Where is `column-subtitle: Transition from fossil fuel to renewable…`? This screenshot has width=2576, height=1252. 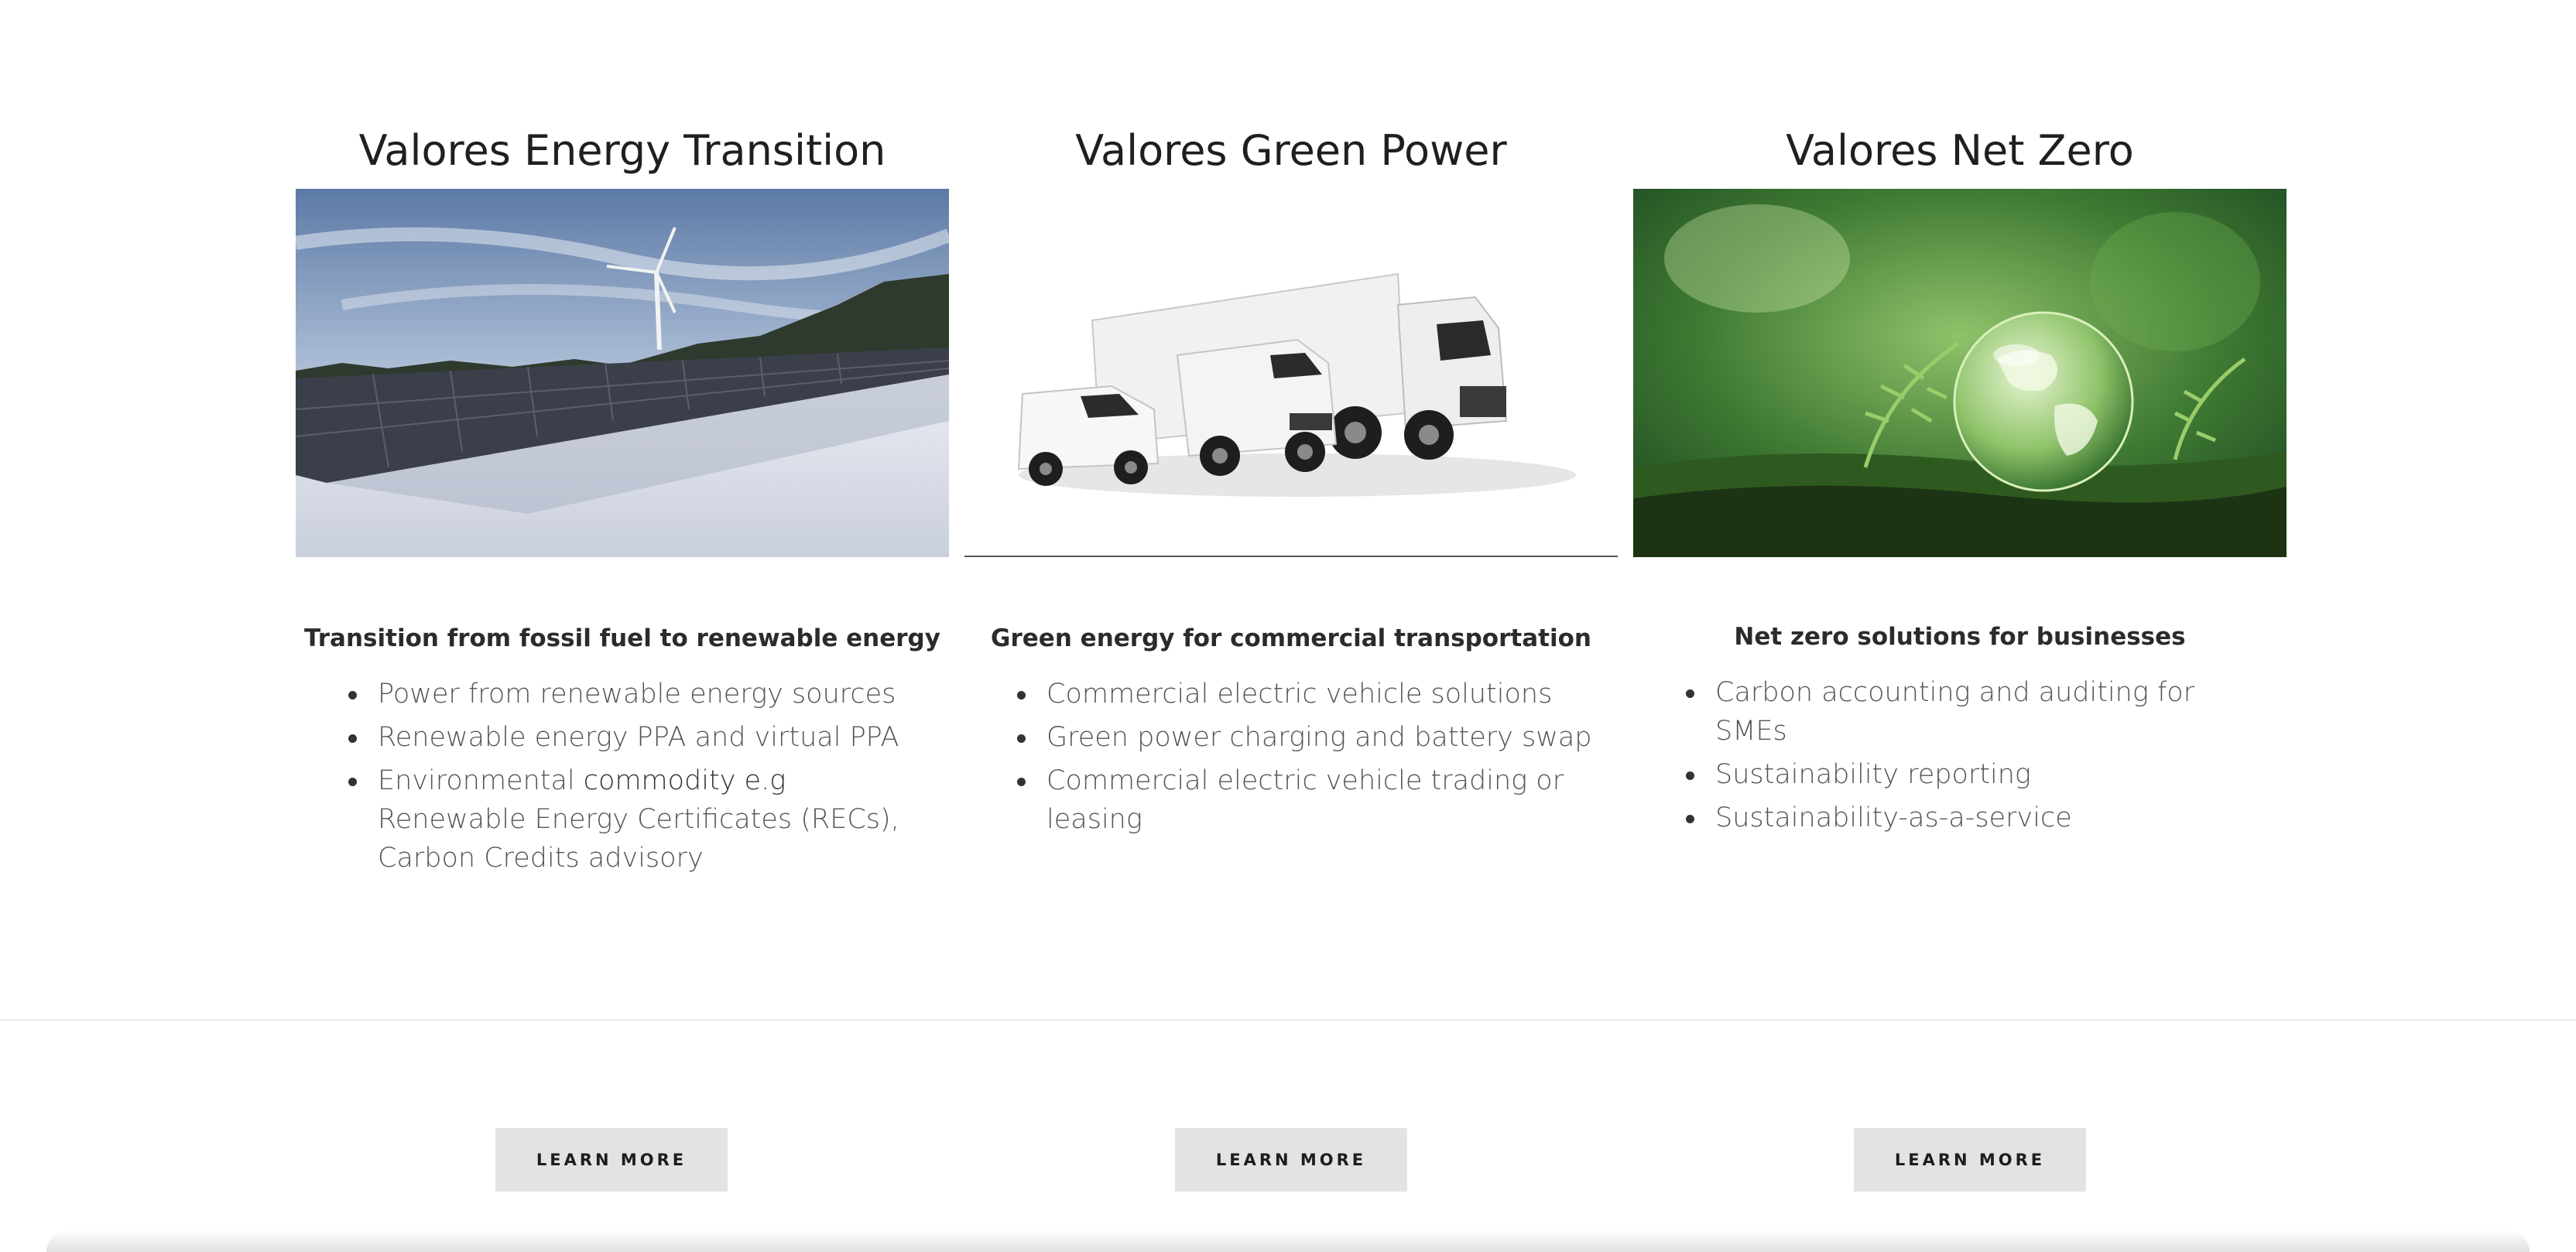 column-subtitle: Transition from fossil fuel to renewable… is located at coordinates (622, 638).